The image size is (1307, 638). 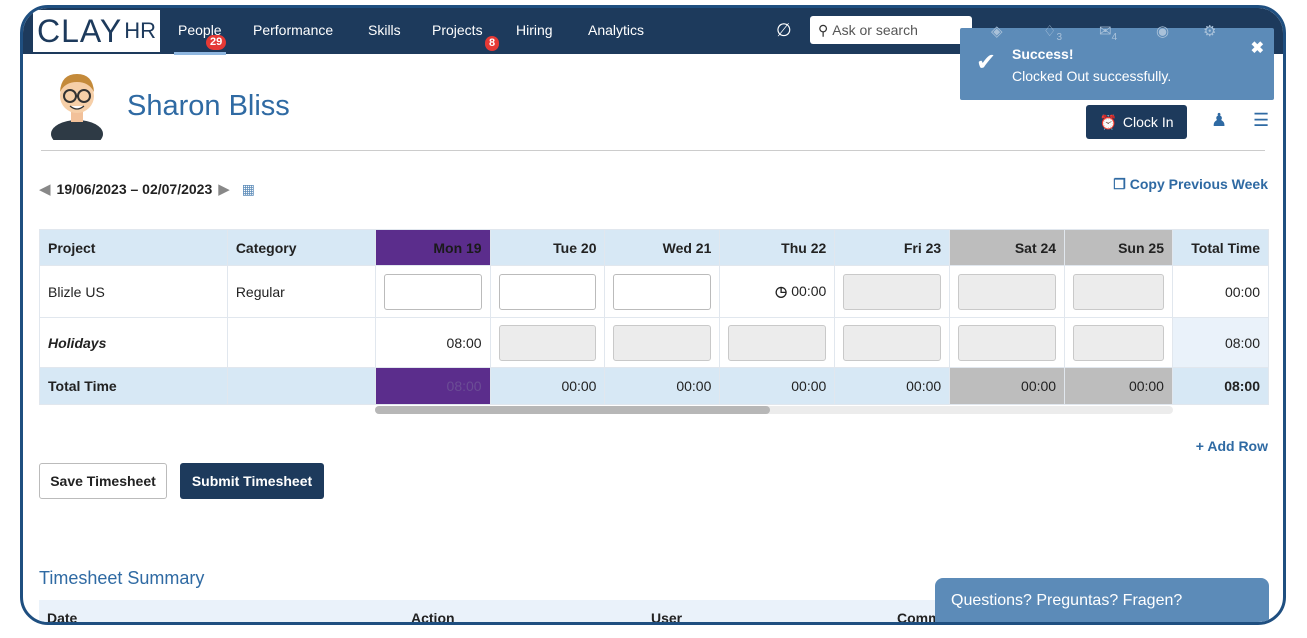 I want to click on add-row-link: + Add Row, so click(x=1232, y=446).